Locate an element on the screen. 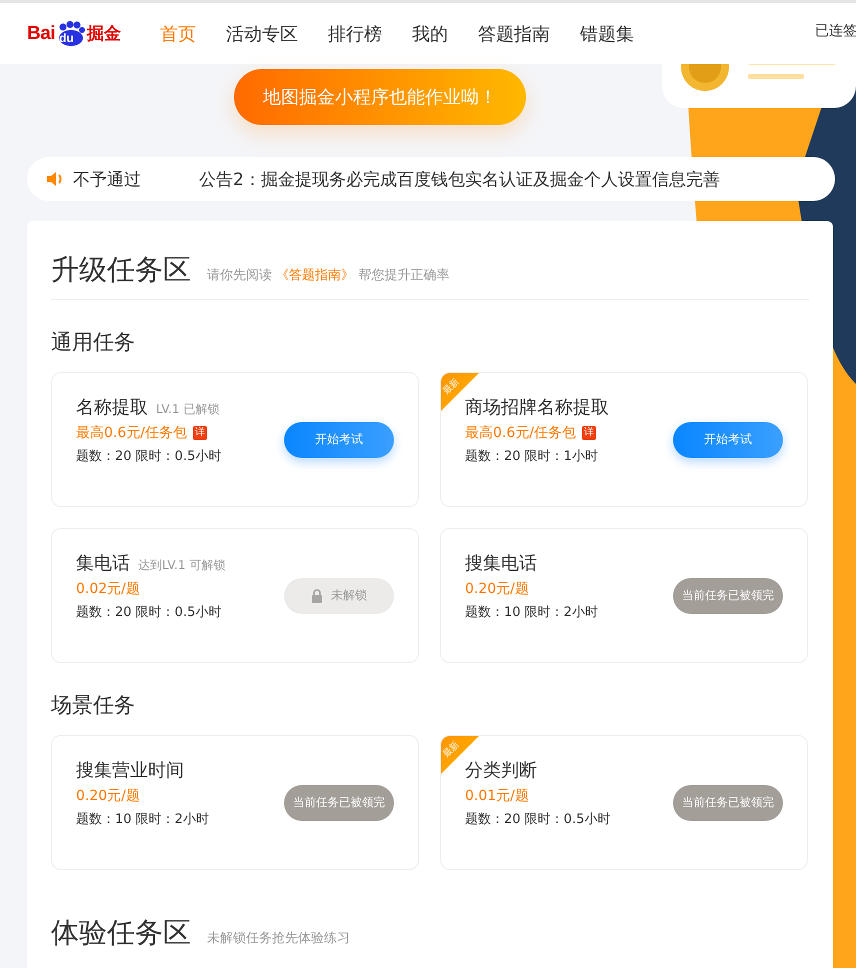 Image resolution: width=856 pixels, height=968 pixels. task-title: 搜集营业时间 is located at coordinates (130, 770).